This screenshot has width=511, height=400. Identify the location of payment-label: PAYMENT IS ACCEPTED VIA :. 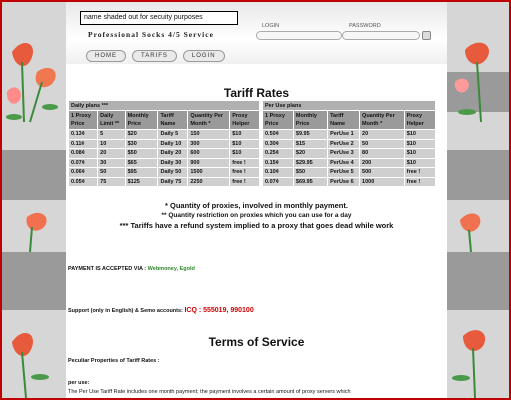
(107, 269).